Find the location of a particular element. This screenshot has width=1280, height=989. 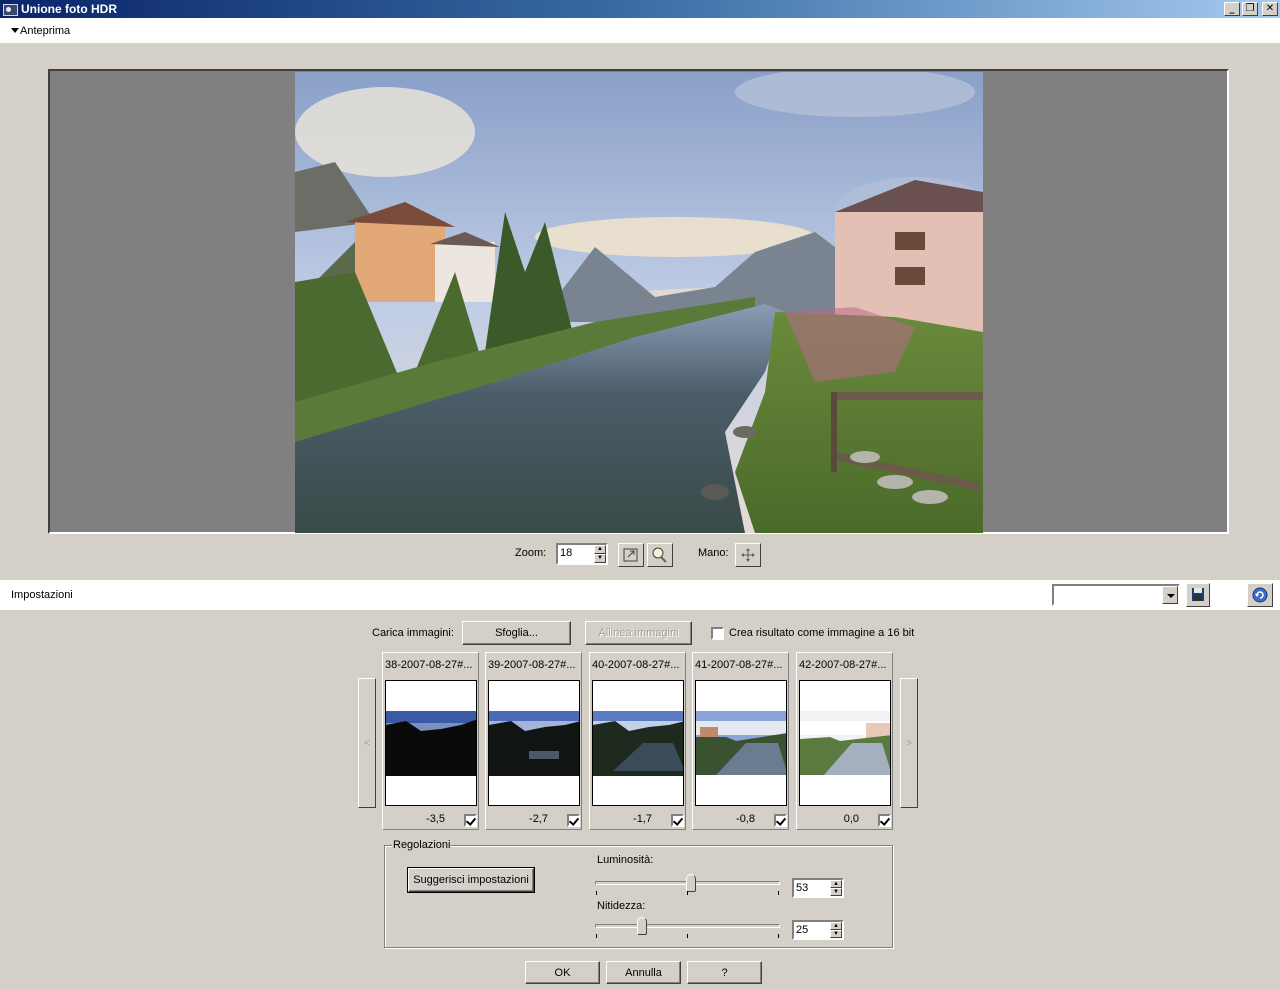

create-16bit-checkbox is located at coordinates (717, 633).